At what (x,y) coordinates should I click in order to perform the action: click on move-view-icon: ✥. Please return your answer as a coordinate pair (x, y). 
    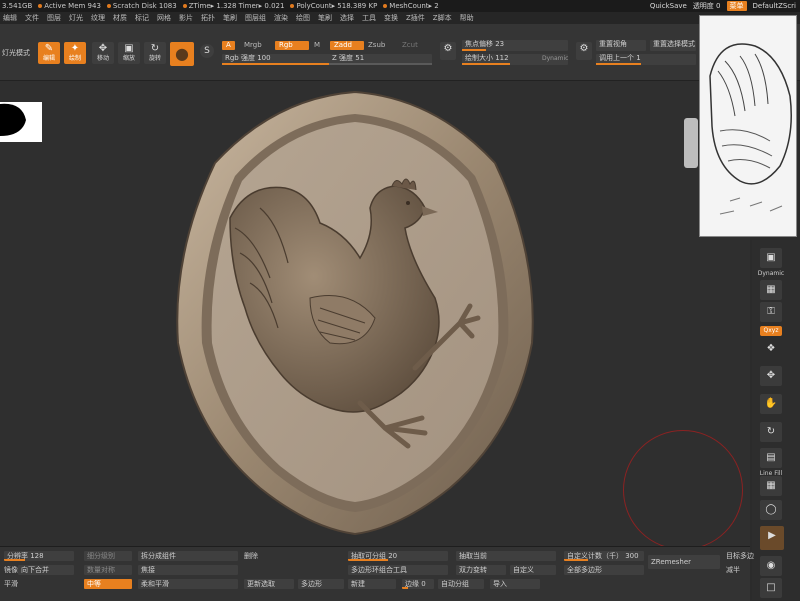
    Looking at the image, I should click on (771, 375).